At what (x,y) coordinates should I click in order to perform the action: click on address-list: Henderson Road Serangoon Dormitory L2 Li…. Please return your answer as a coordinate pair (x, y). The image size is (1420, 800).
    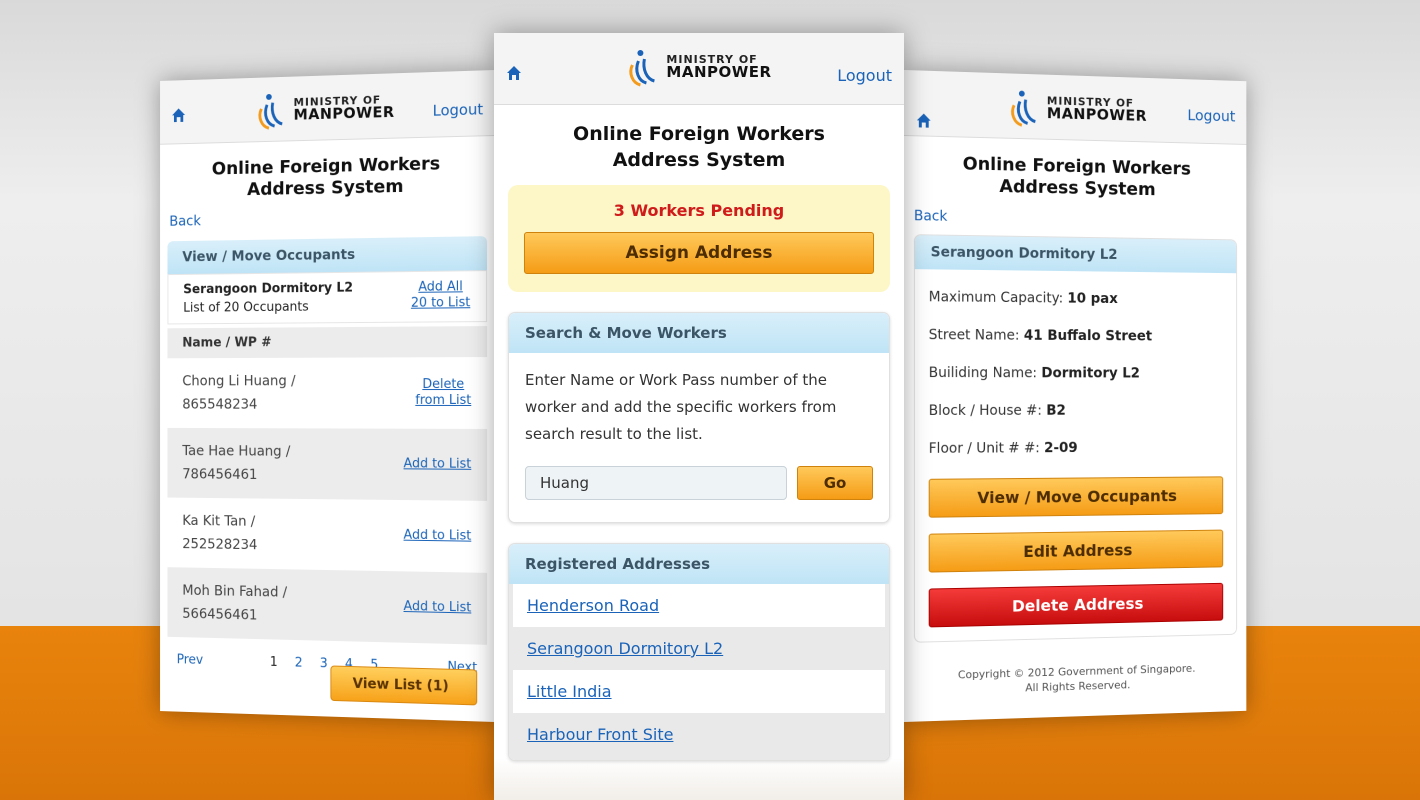
    Looking at the image, I should click on (699, 672).